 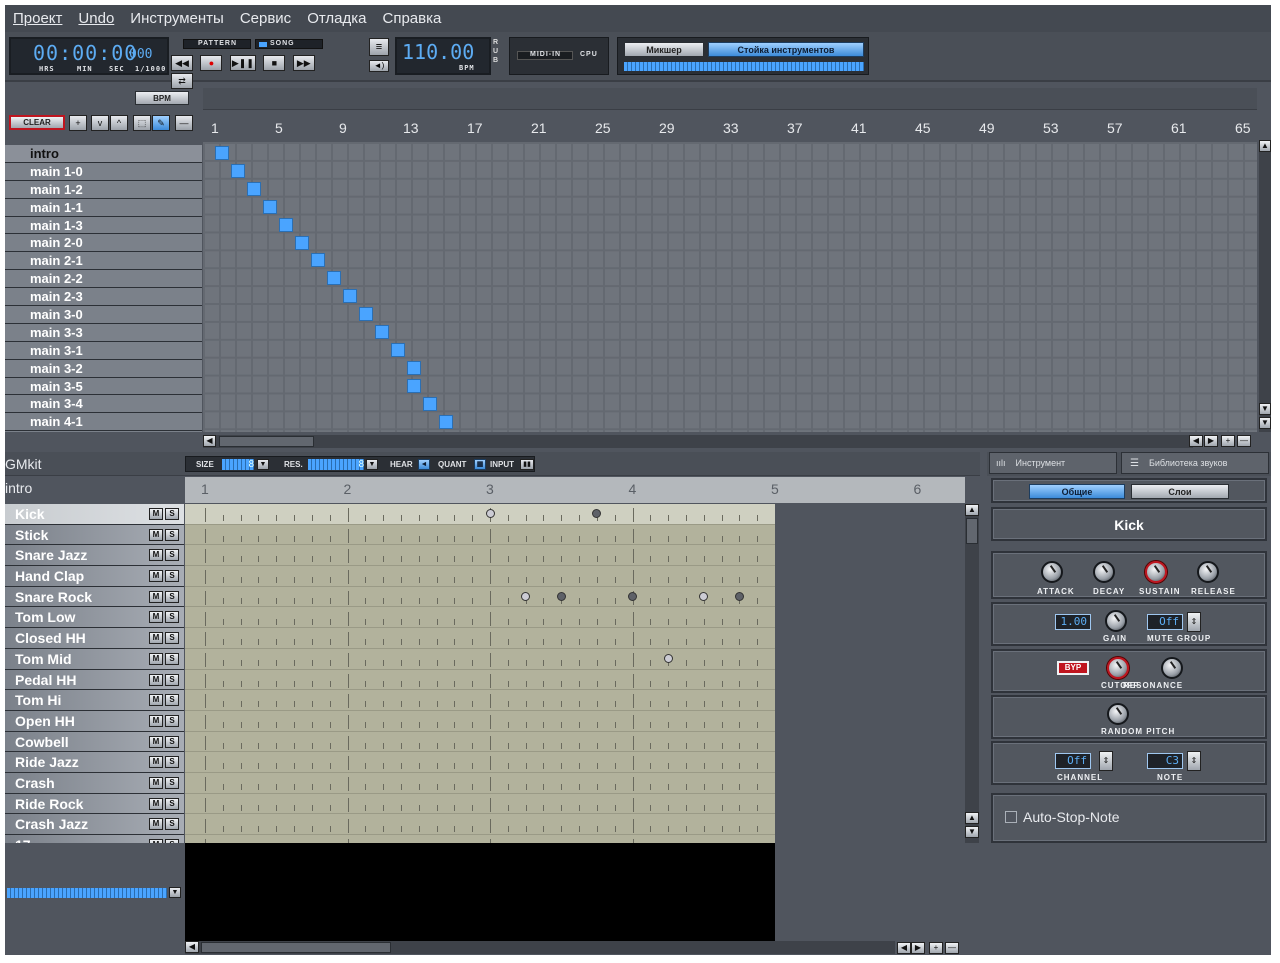 What do you see at coordinates (1265, 409) in the screenshot?
I see `song-scroll-down-button: ▼` at bounding box center [1265, 409].